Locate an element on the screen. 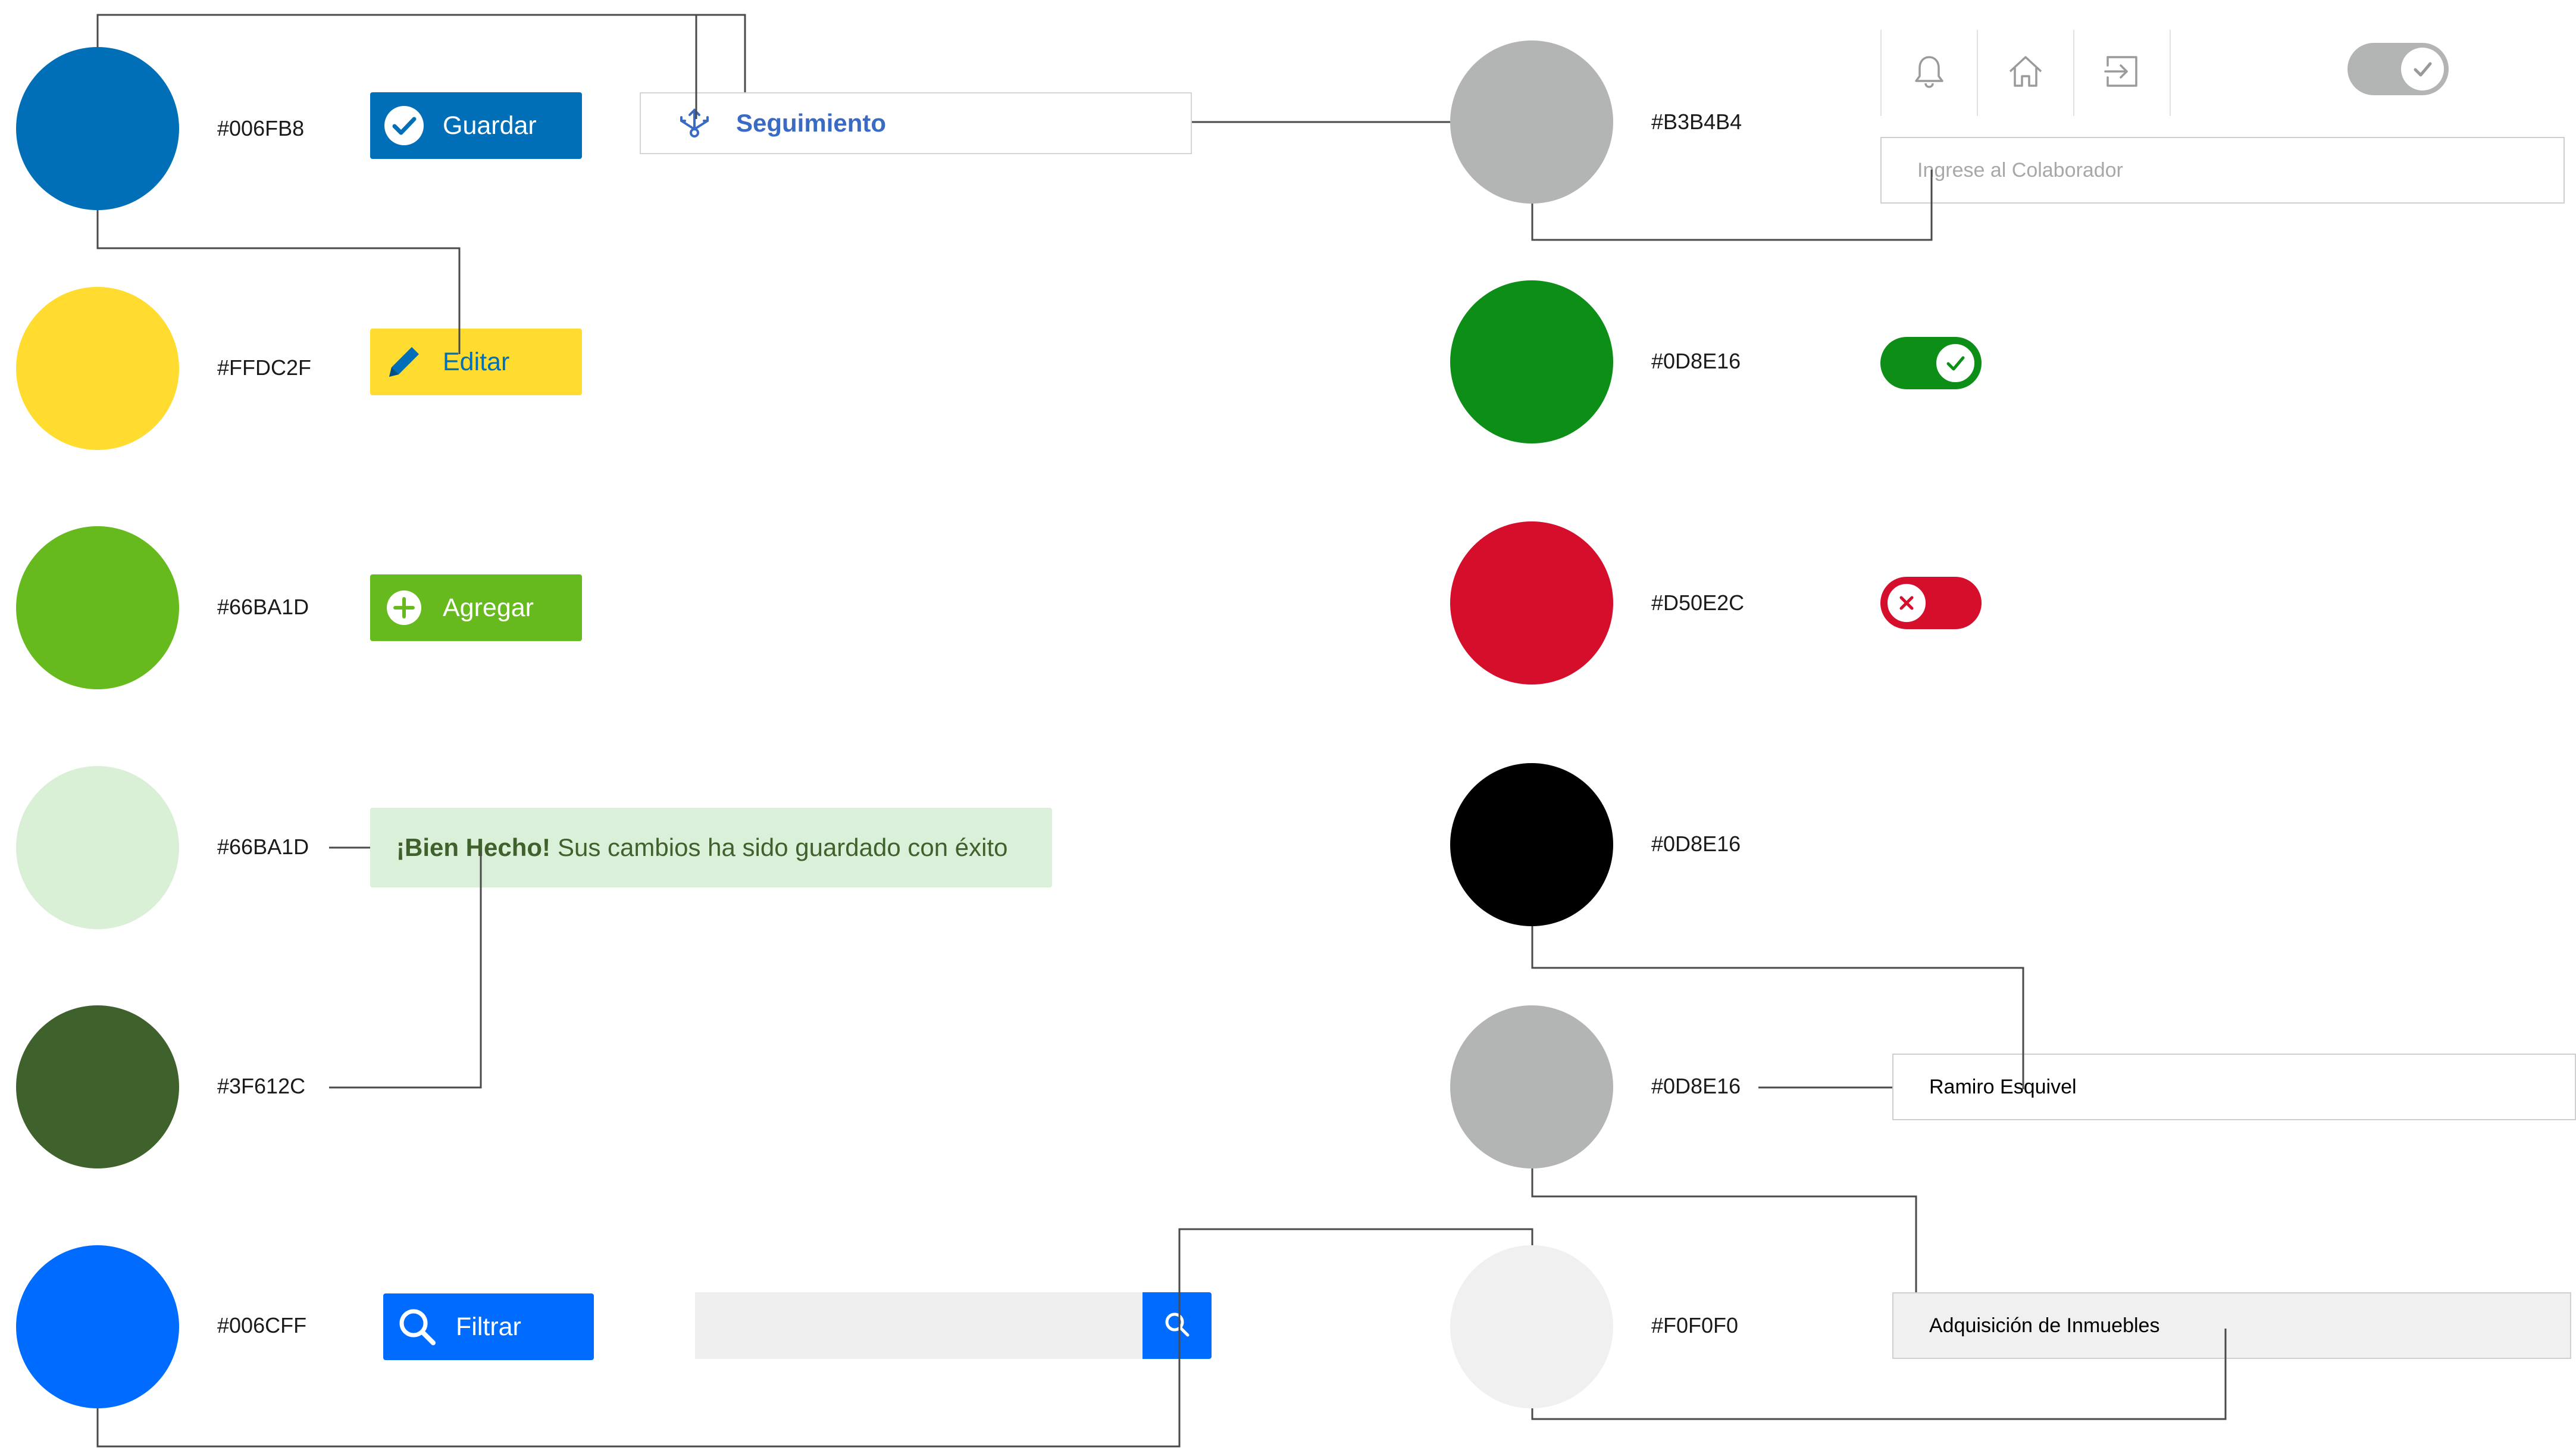 This screenshot has width=2576, height=1450. hex-label: #006FB8 is located at coordinates (261, 128).